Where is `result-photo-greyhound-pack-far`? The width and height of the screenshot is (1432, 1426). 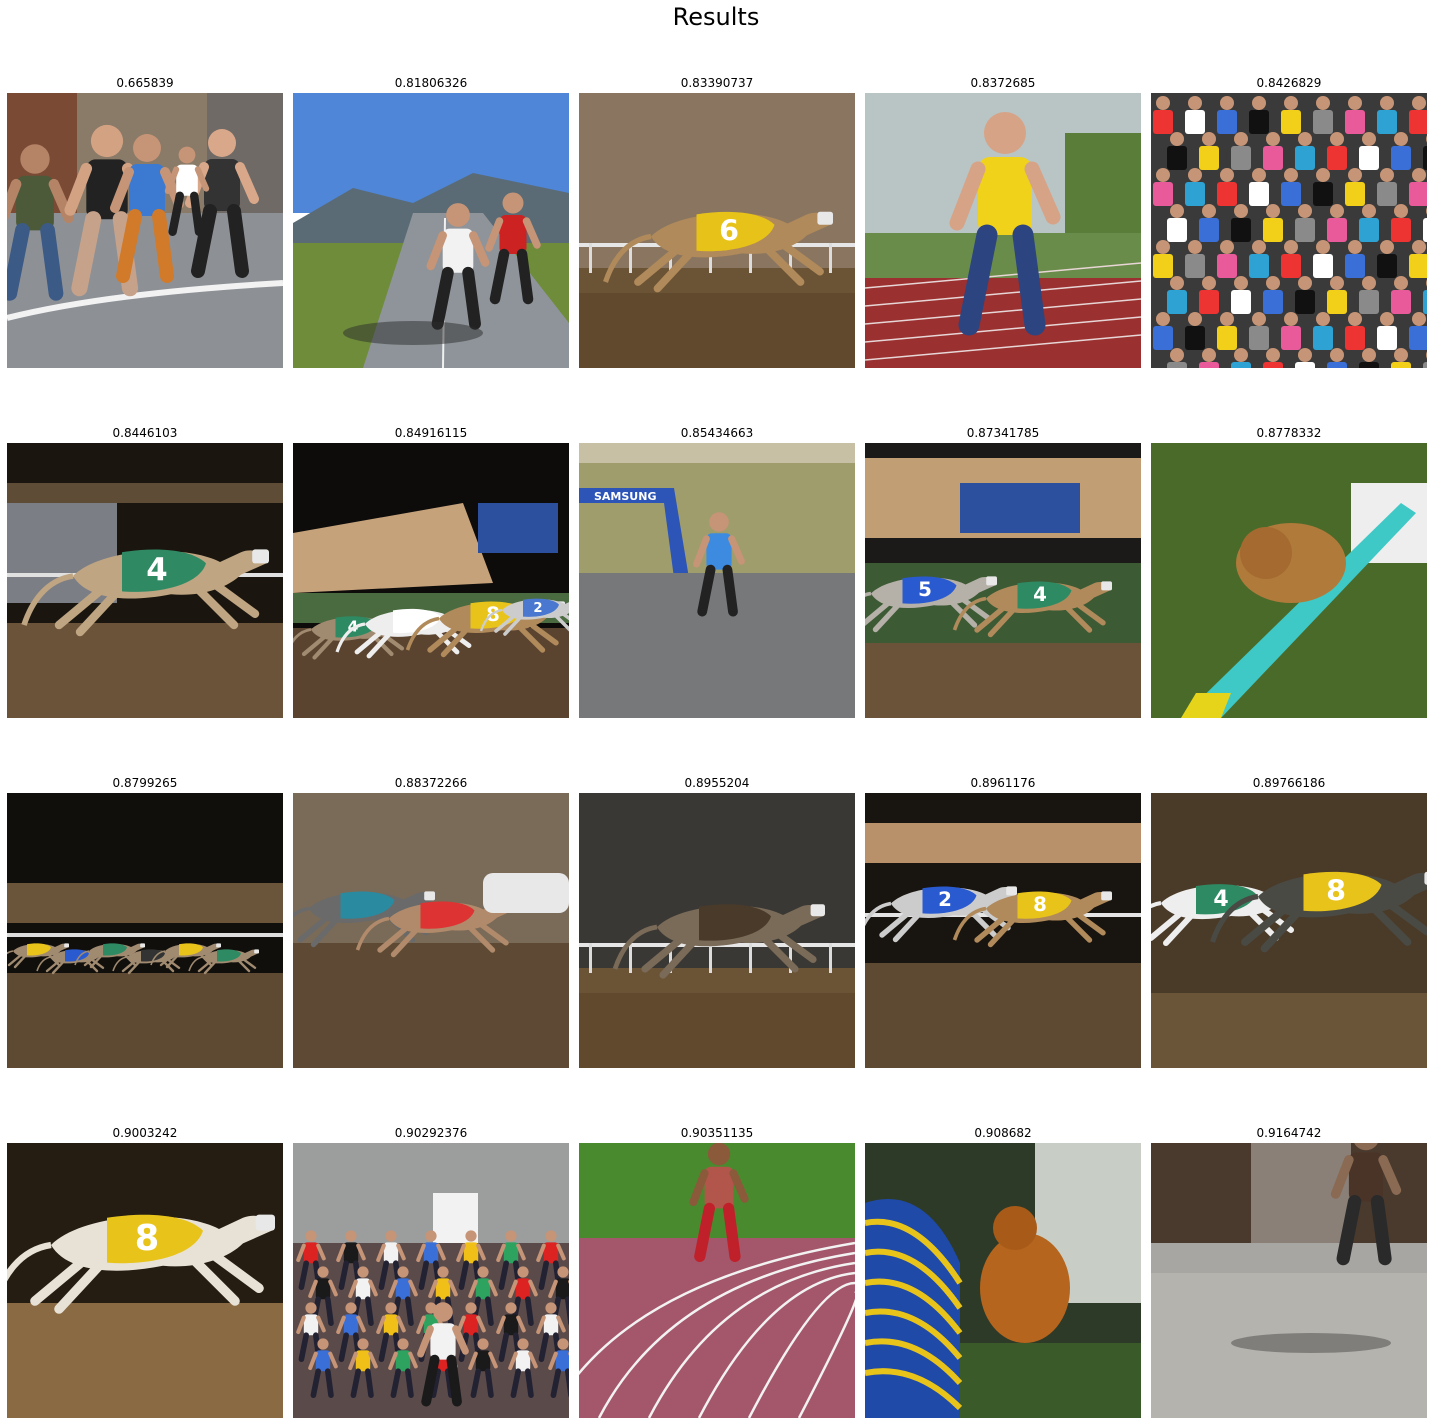
result-photo-greyhound-pack-far is located at coordinates (145, 930).